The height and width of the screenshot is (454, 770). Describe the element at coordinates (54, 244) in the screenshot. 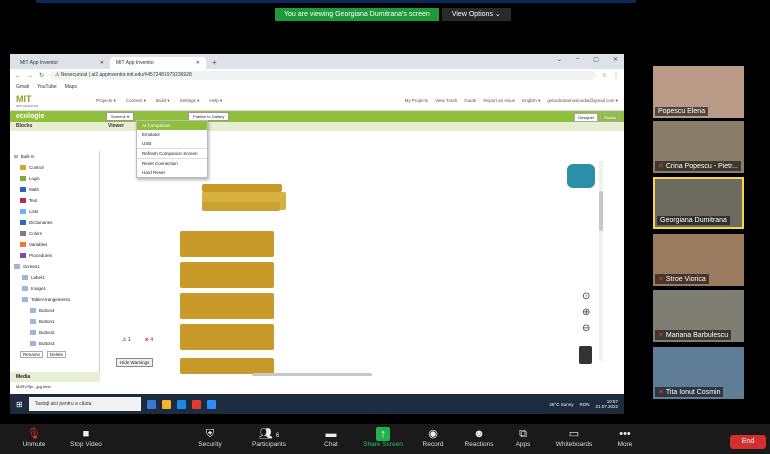

I see `builtin-drawer-item: Variables` at that location.